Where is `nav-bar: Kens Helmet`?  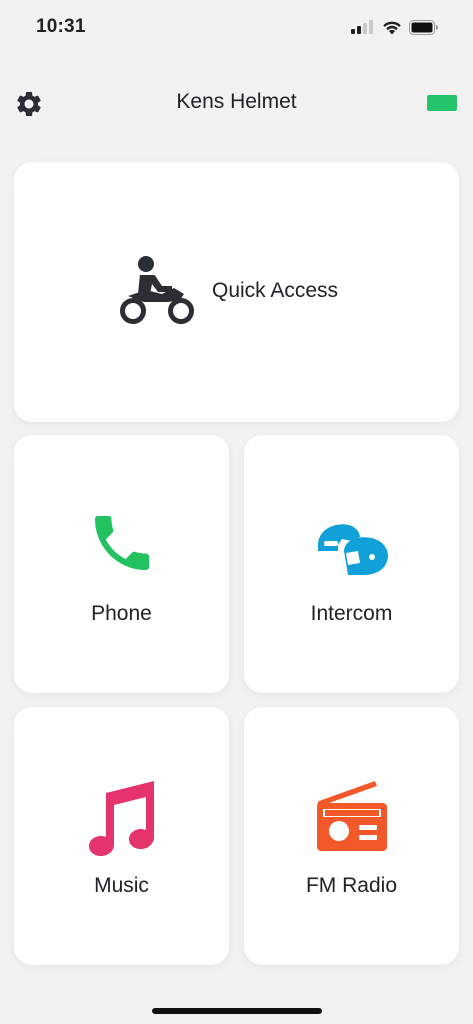
nav-bar: Kens Helmet is located at coordinates (236, 104).